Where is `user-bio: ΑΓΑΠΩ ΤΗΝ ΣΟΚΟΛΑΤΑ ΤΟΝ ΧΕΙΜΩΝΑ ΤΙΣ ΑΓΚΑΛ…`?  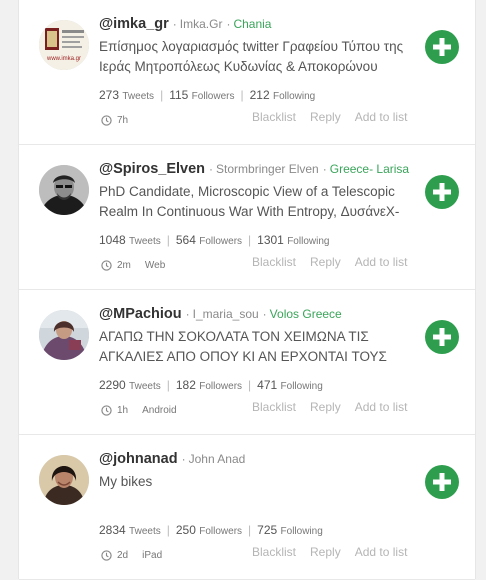
user-bio: ΑΓΑΠΩ ΤΗΝ ΣΟΚΟΛΑΤΑ ΤΟΝ ΧΕΙΜΩΝΑ ΤΙΣ ΑΓΚΑΛ… is located at coordinates (243, 346).